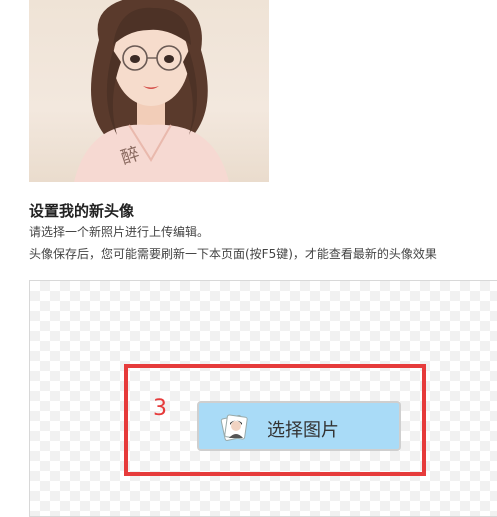 This screenshot has width=497, height=517. What do you see at coordinates (234, 427) in the screenshot?
I see `photo-stack-icon` at bounding box center [234, 427].